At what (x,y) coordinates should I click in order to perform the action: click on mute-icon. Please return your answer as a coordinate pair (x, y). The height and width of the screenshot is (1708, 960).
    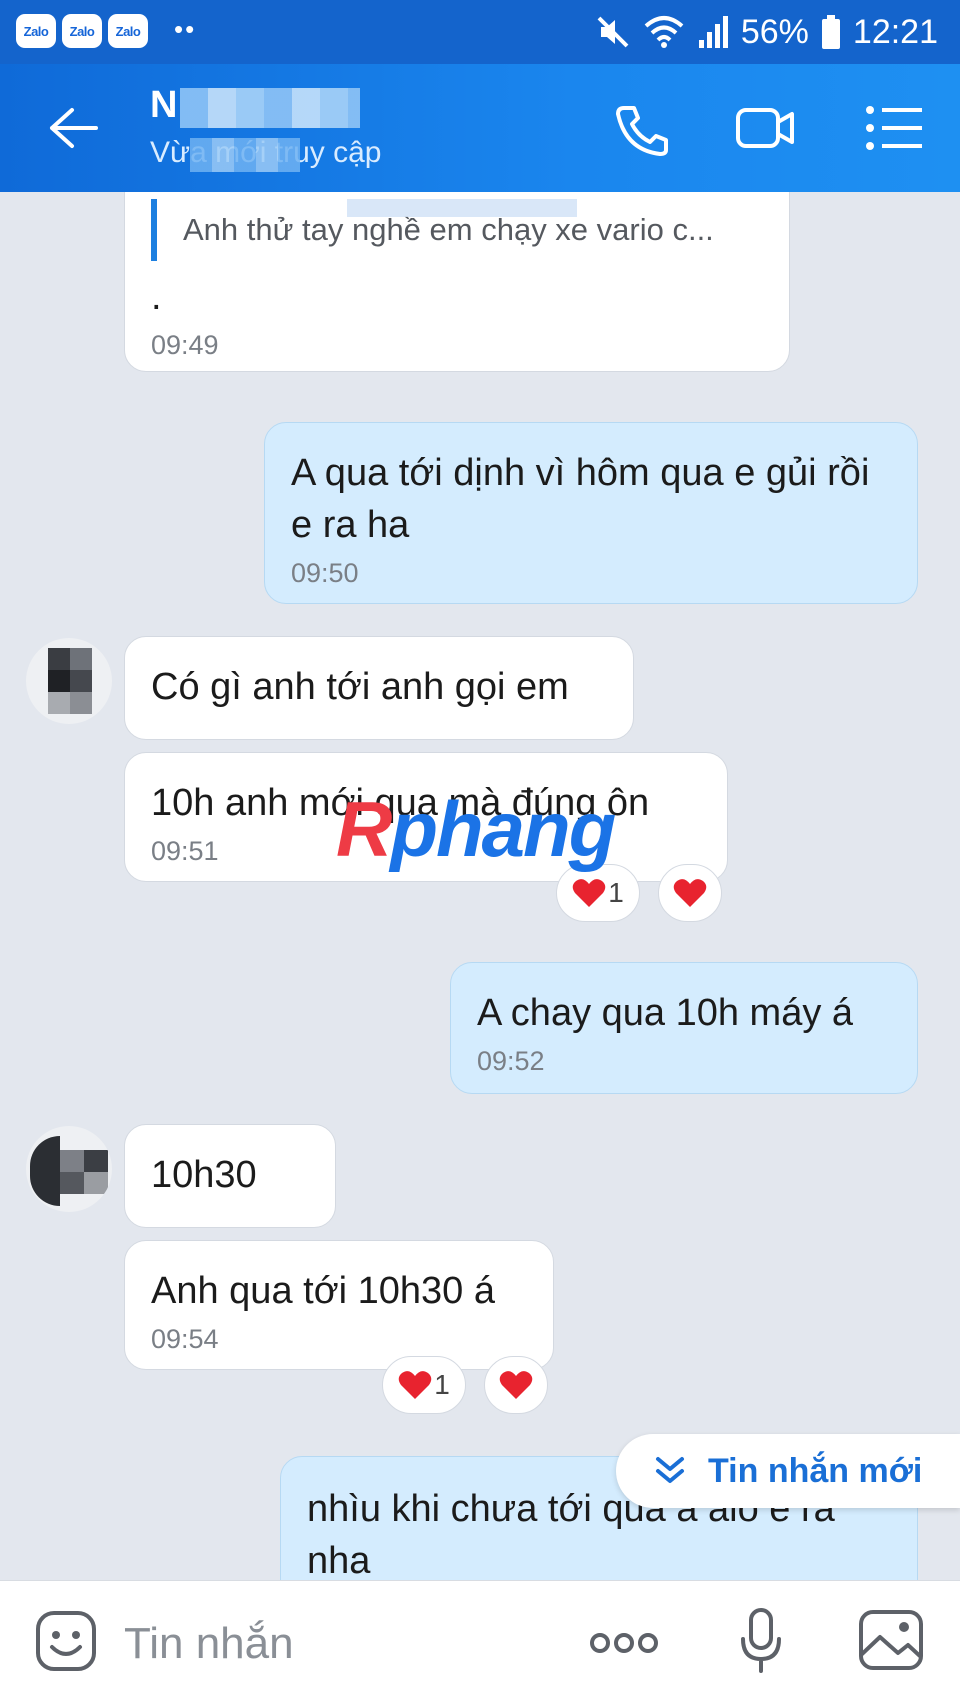
    Looking at the image, I should click on (613, 32).